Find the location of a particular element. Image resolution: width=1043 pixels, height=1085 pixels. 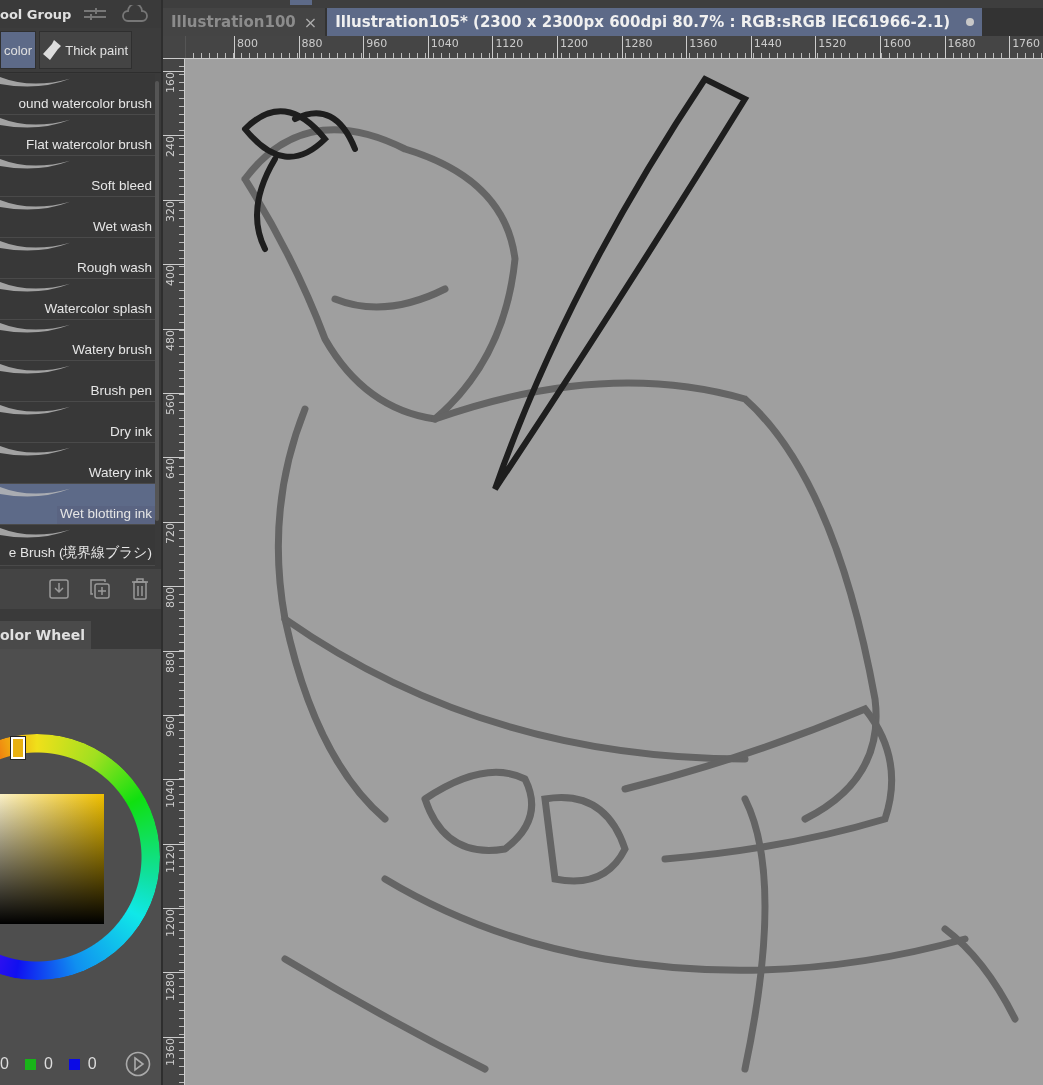

brush-set-tab: Thick paint is located at coordinates (86, 50).